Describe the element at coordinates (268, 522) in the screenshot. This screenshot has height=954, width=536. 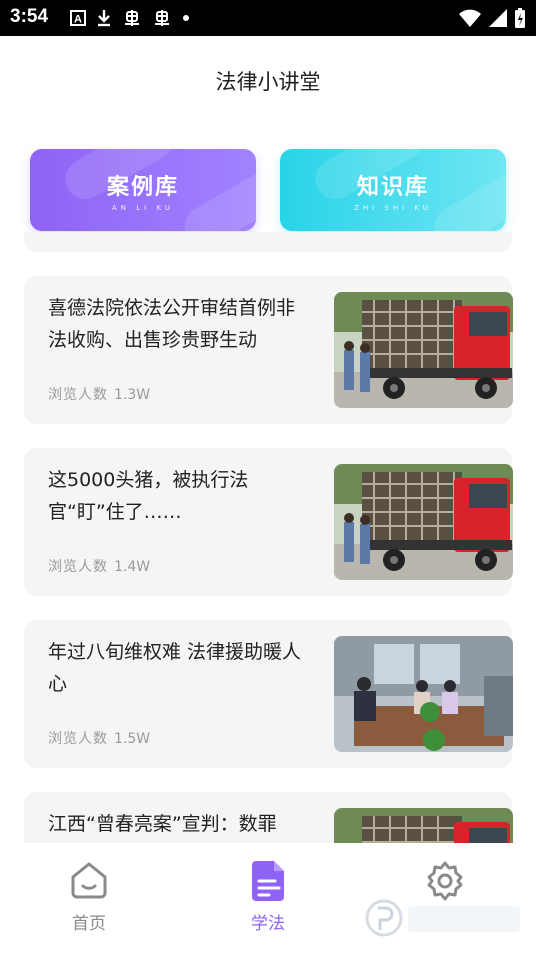
I see `list-item: 这5000头猪，被执行法官“盯”住了…… 浏览人数 1.4W` at that location.